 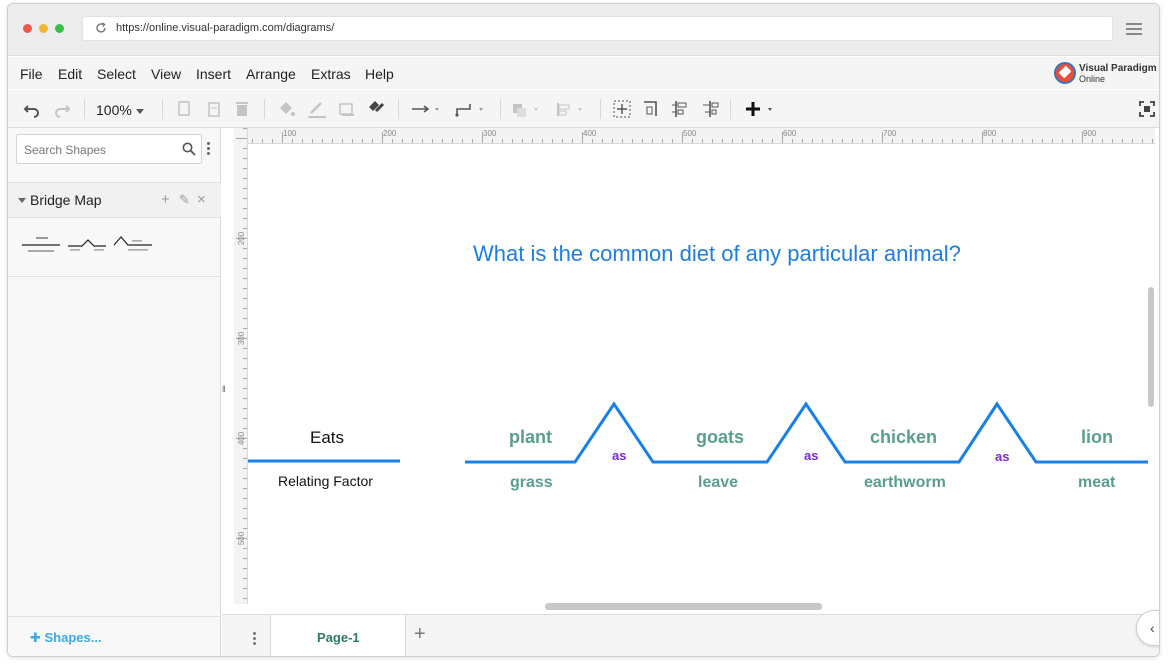 I want to click on ruler-label: 600, so click(x=790, y=133).